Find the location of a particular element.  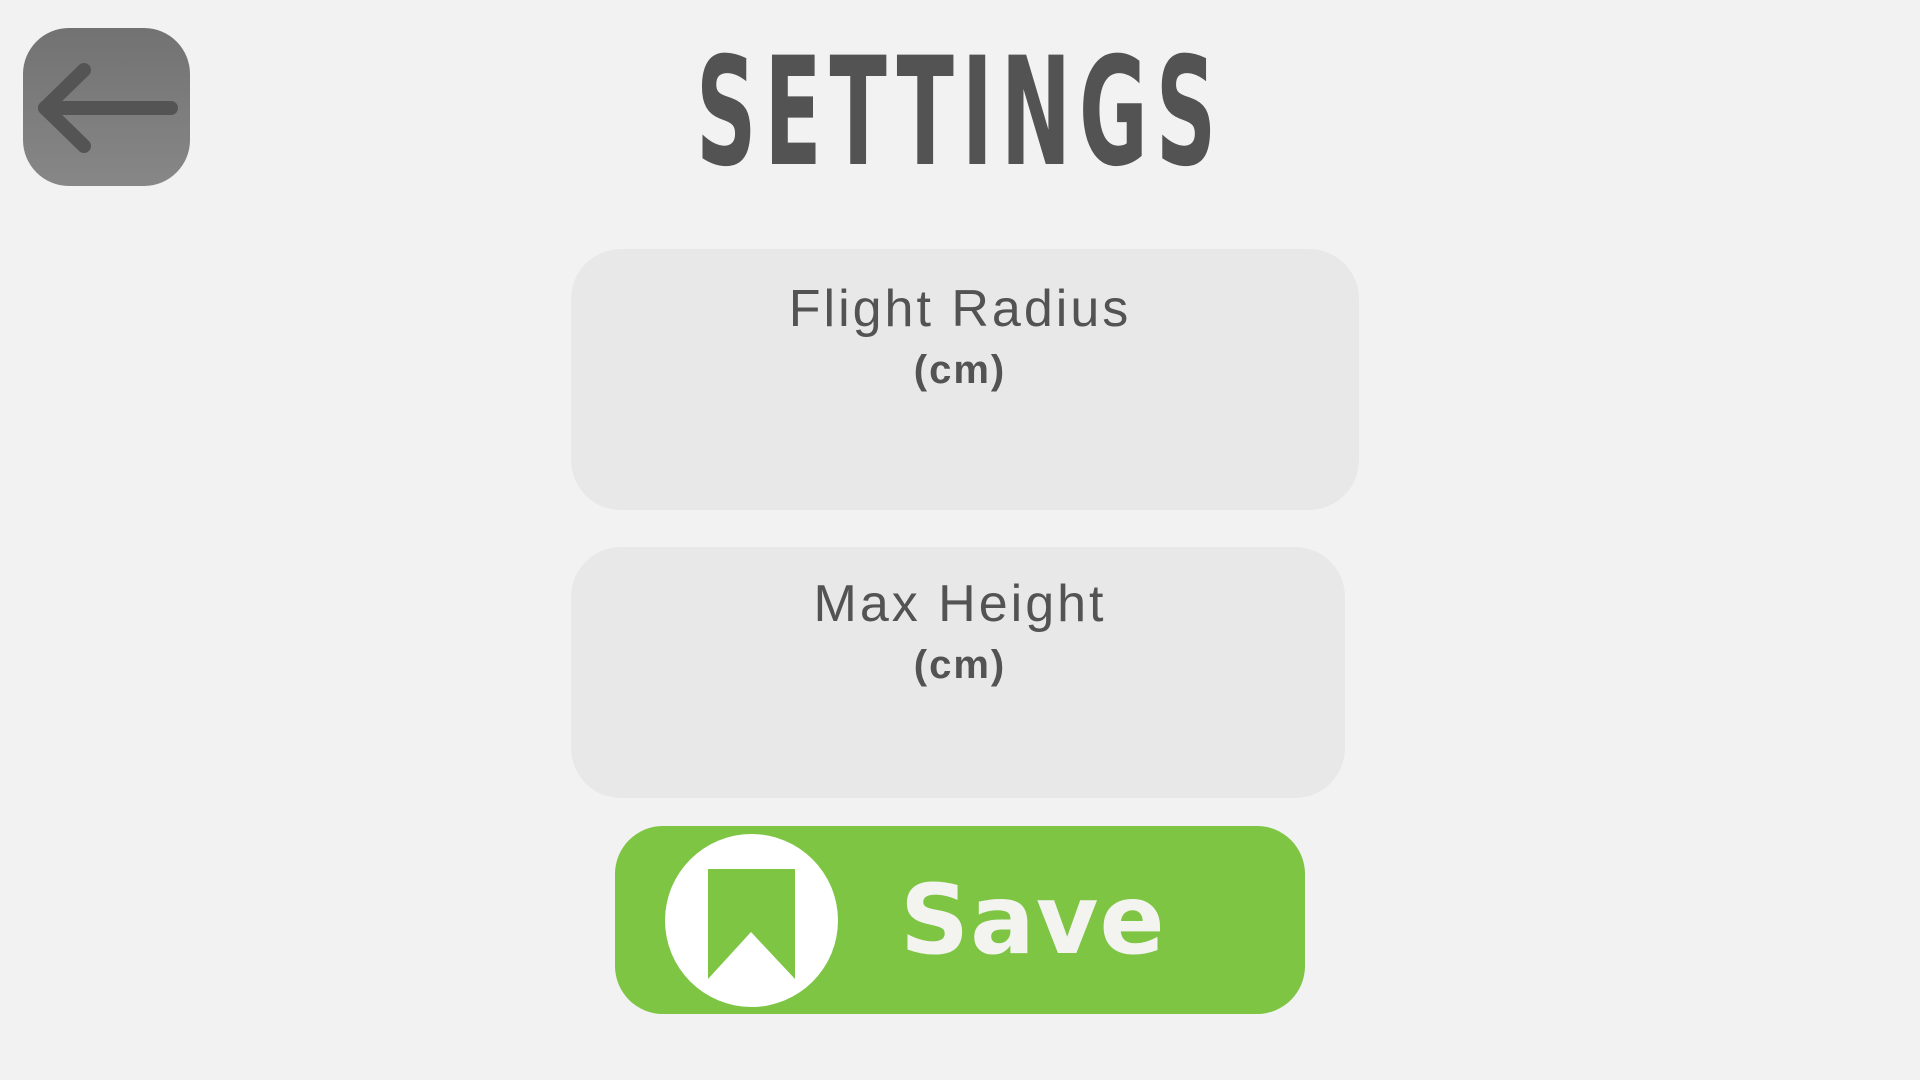

save-icon-badge is located at coordinates (751, 920).